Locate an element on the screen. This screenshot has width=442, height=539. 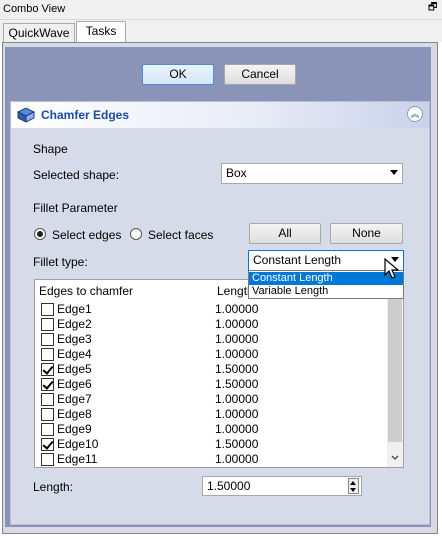
spin-up-icon is located at coordinates (353, 483).